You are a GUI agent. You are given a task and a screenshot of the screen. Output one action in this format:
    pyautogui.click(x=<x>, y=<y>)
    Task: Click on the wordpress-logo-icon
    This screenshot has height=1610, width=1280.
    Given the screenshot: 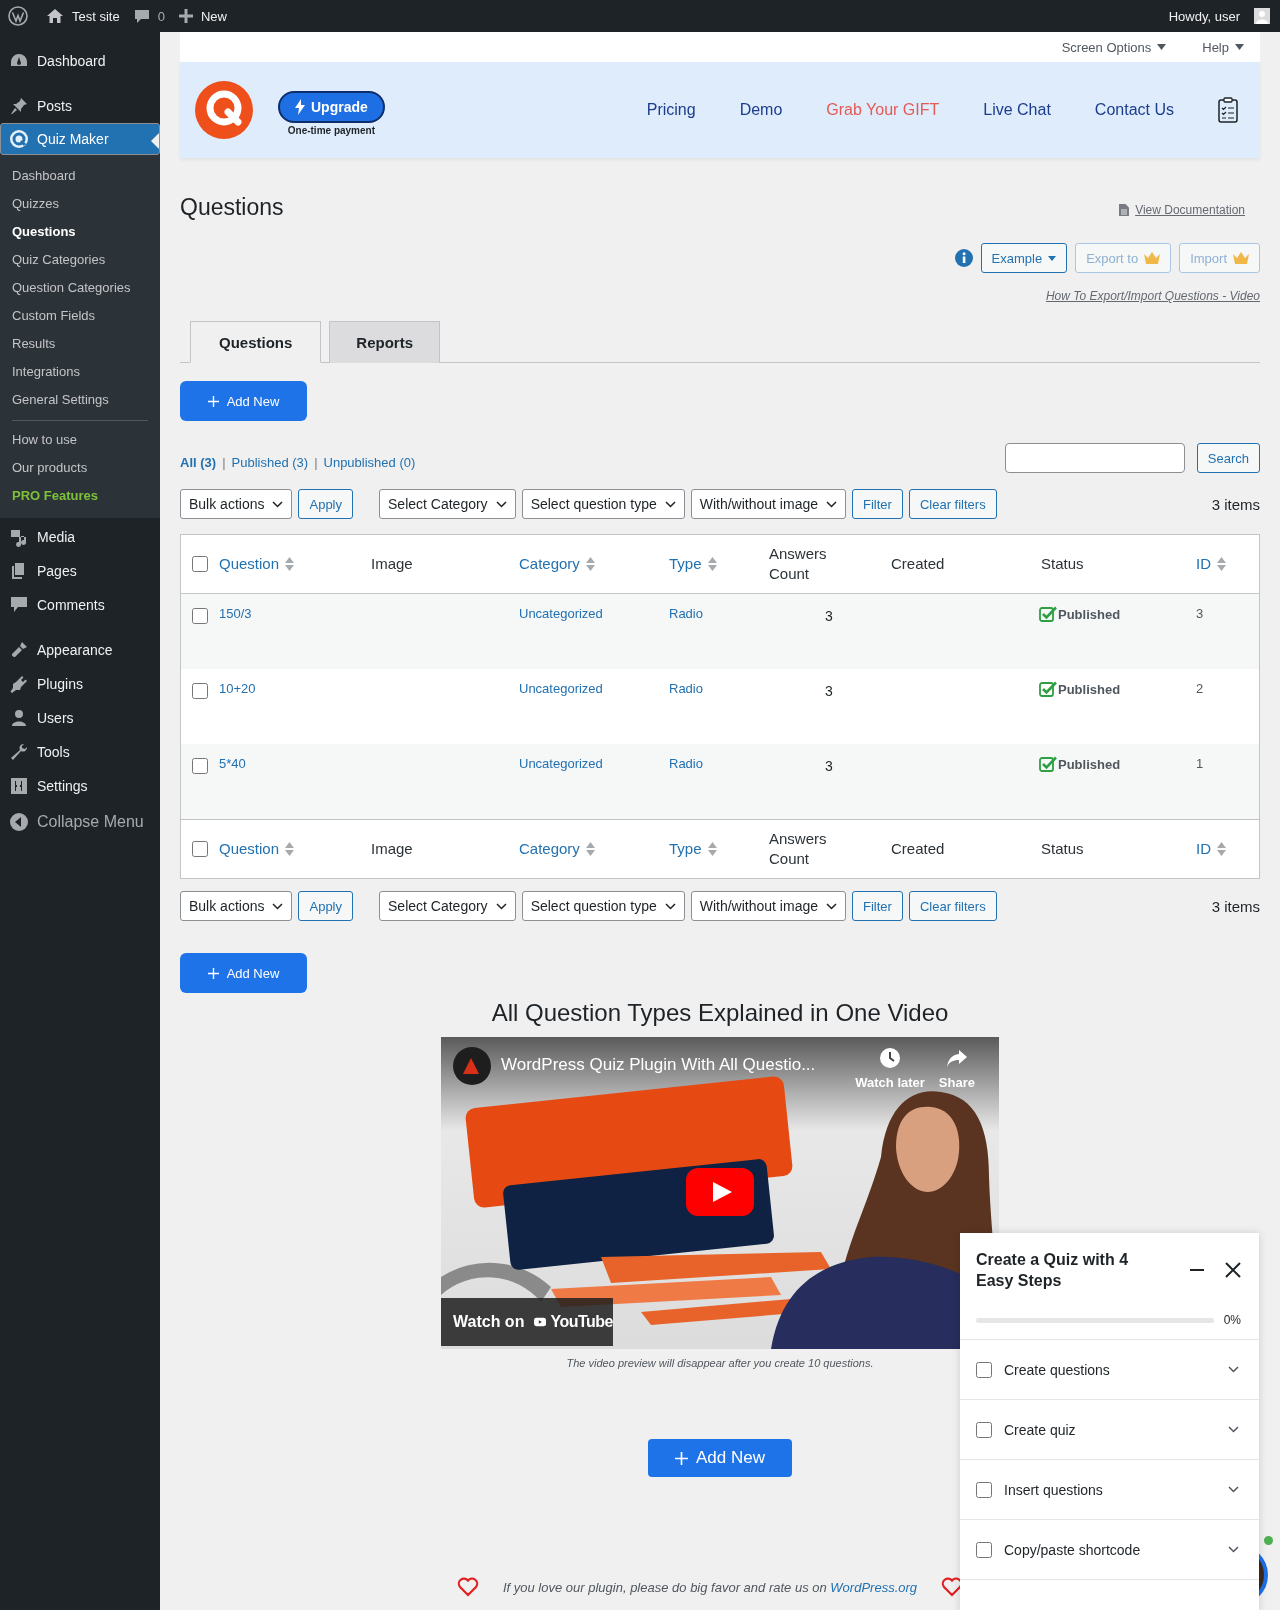 What is the action you would take?
    pyautogui.click(x=18, y=16)
    